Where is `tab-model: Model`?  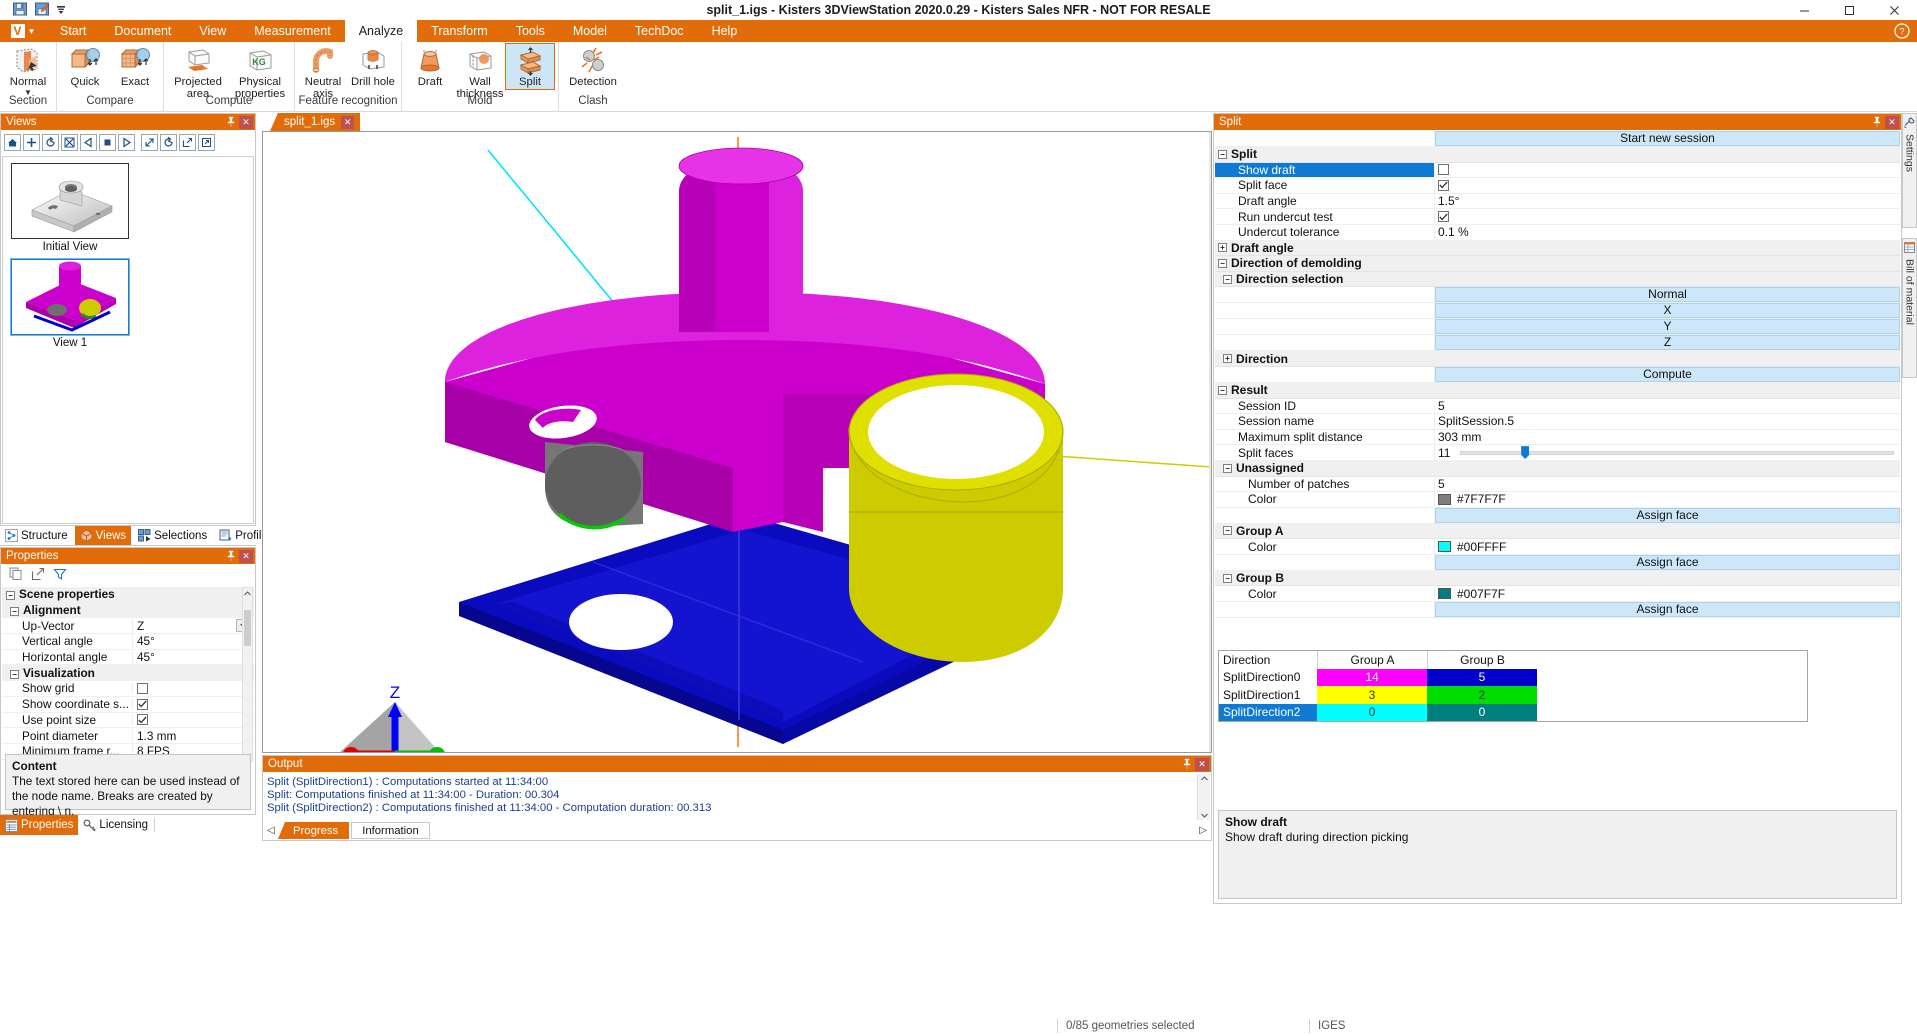 tab-model: Model is located at coordinates (590, 31).